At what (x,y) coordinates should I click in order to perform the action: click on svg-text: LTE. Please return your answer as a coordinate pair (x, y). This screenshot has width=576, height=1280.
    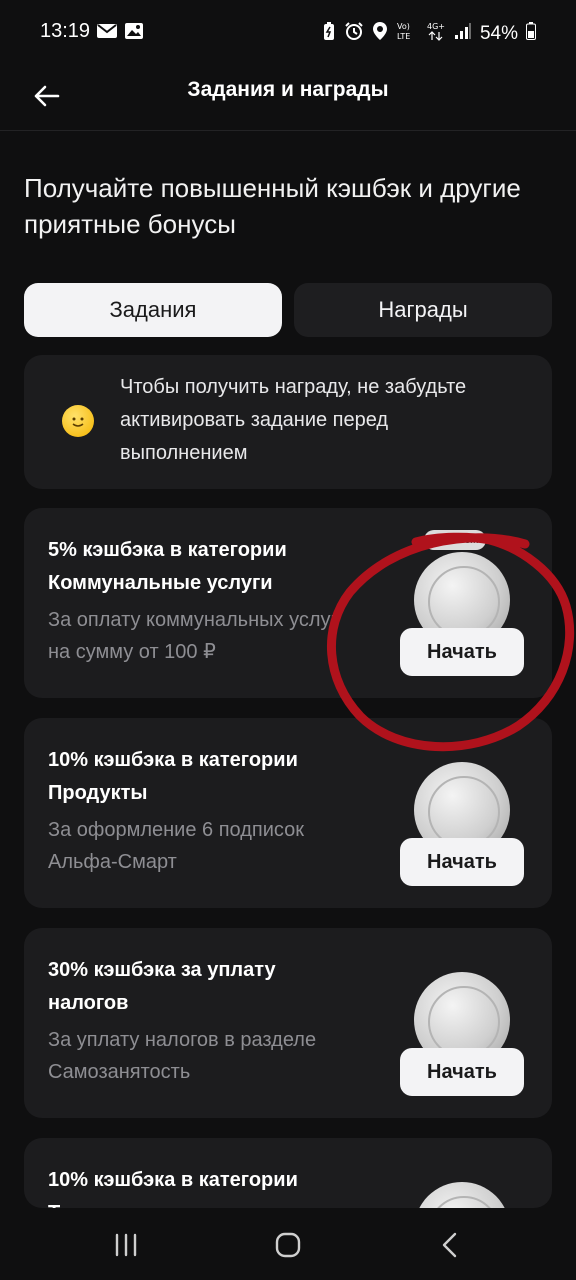
    Looking at the image, I should click on (403, 36).